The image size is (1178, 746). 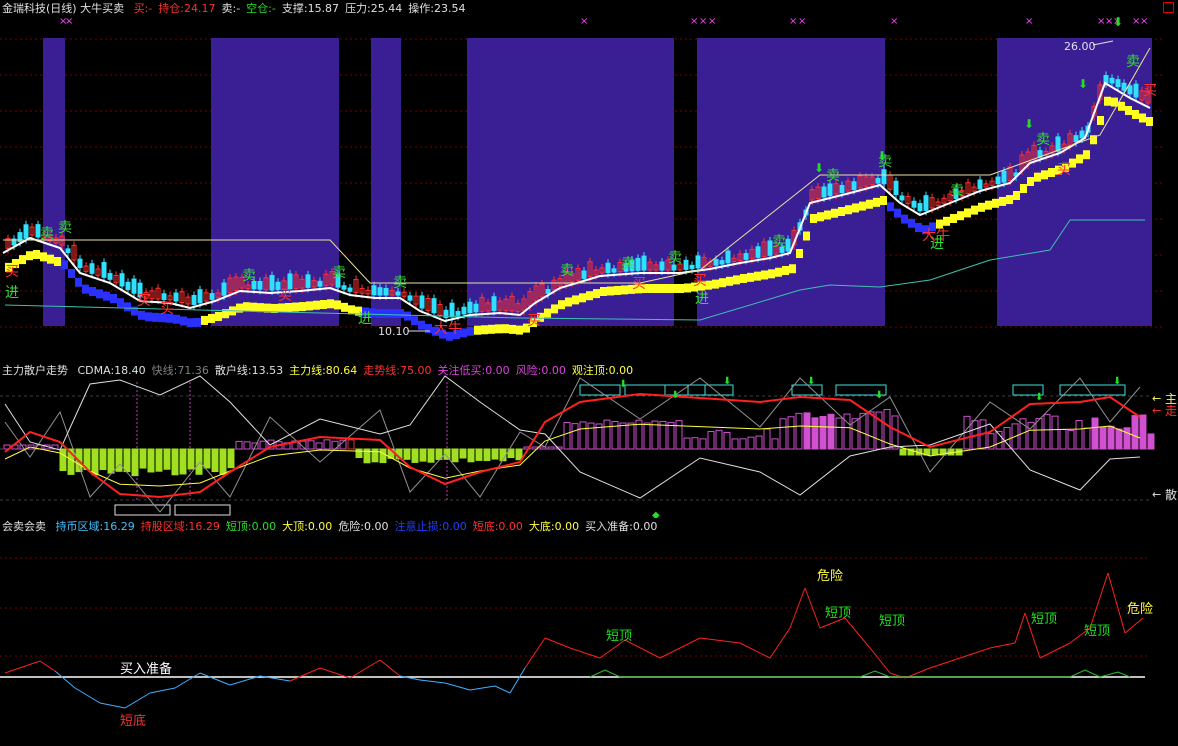 I want to click on enter-signal: 进, so click(x=365, y=319).